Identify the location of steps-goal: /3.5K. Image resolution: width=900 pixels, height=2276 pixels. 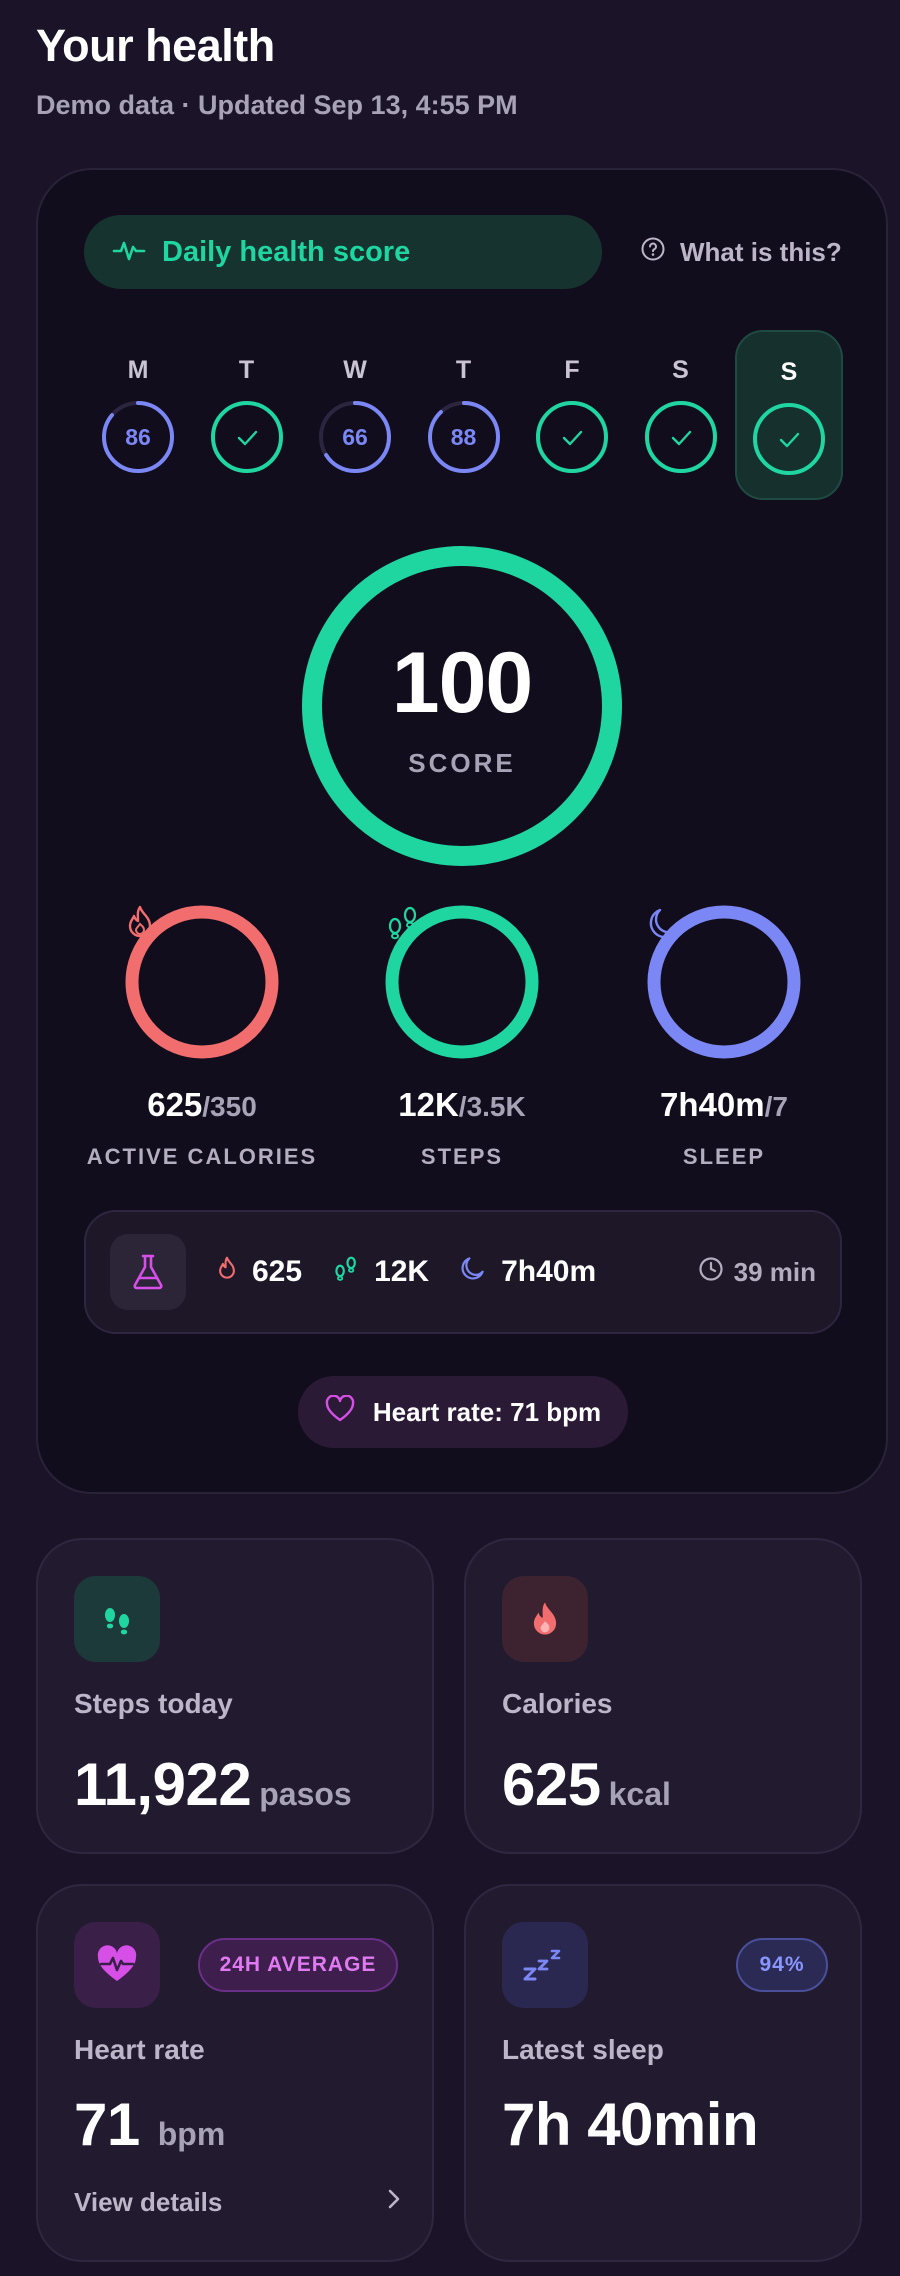
(492, 1106).